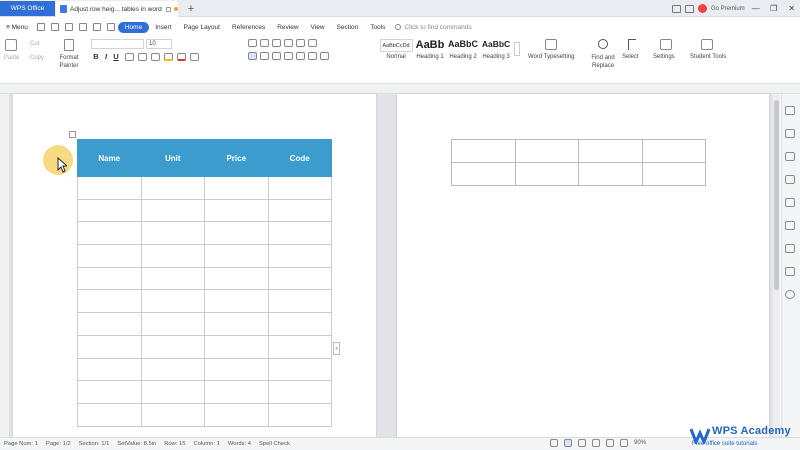  Describe the element at coordinates (96, 56) in the screenshot. I see `bold-button: B` at that location.